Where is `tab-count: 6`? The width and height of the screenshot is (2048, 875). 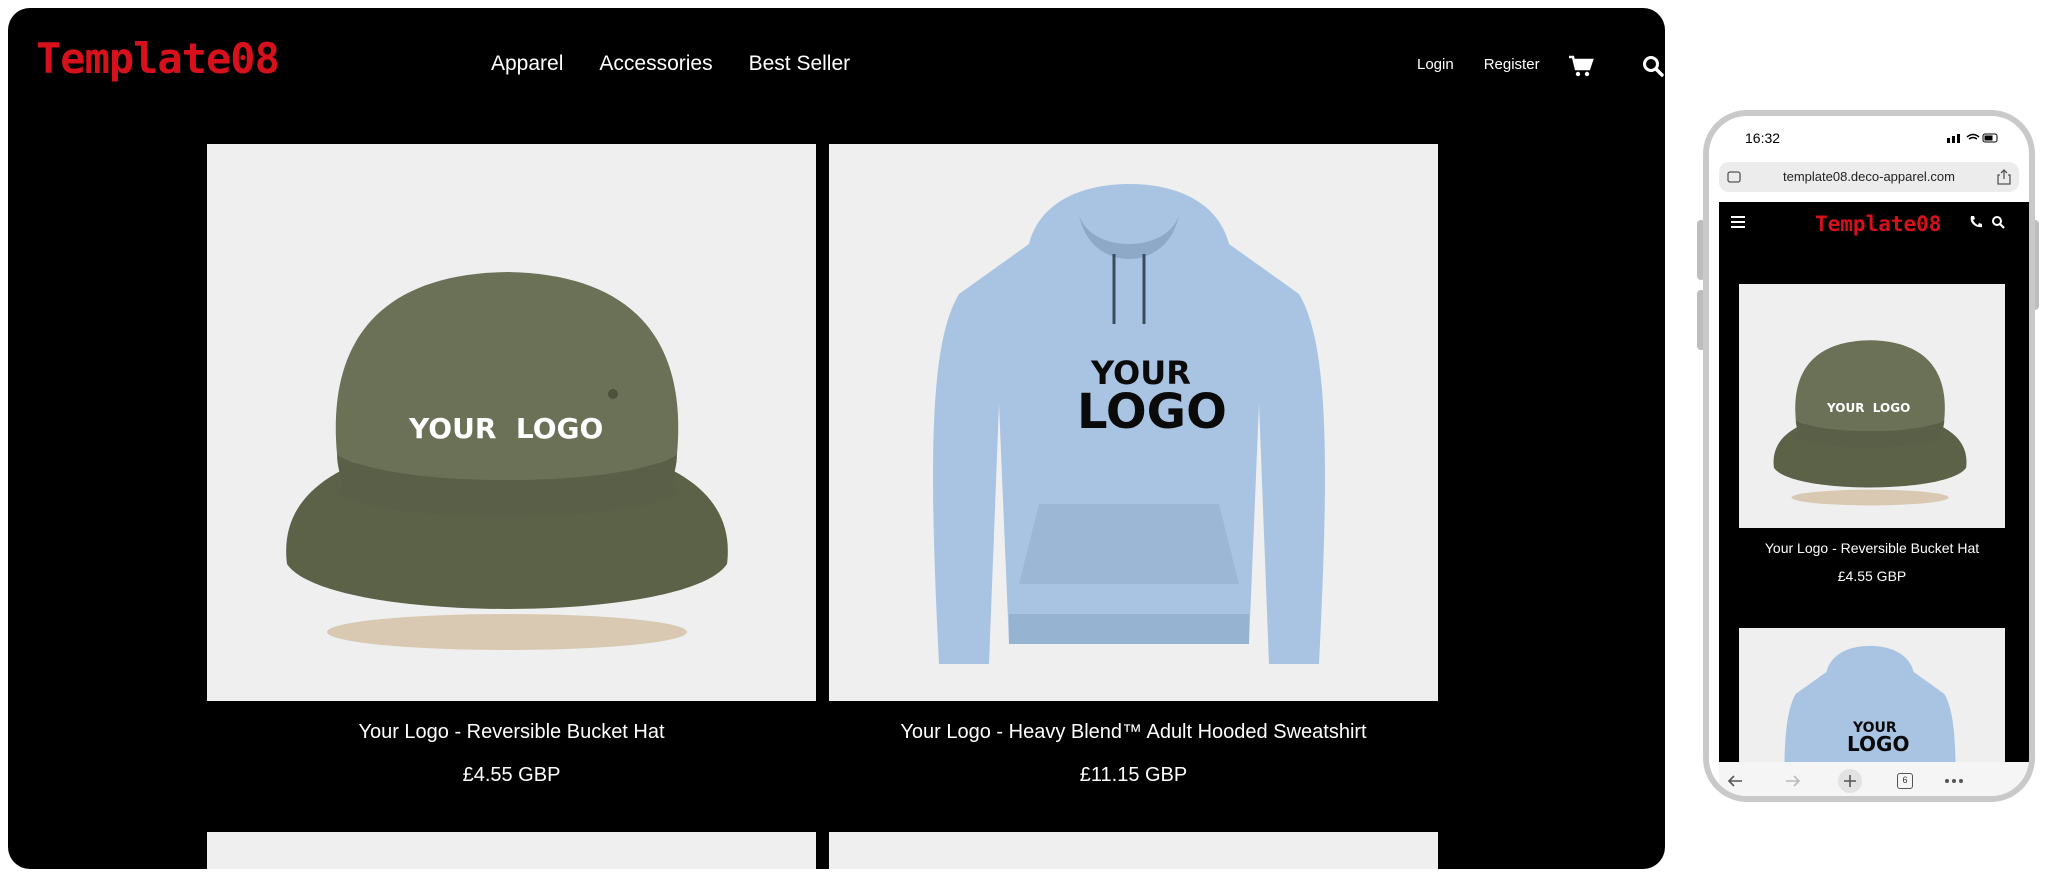 tab-count: 6 is located at coordinates (1905, 780).